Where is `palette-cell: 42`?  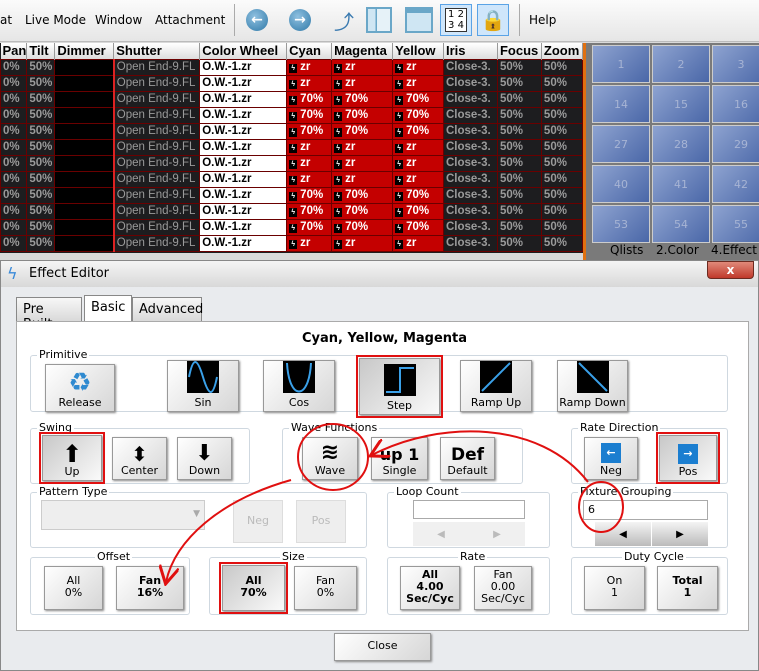 palette-cell: 42 is located at coordinates (735, 184).